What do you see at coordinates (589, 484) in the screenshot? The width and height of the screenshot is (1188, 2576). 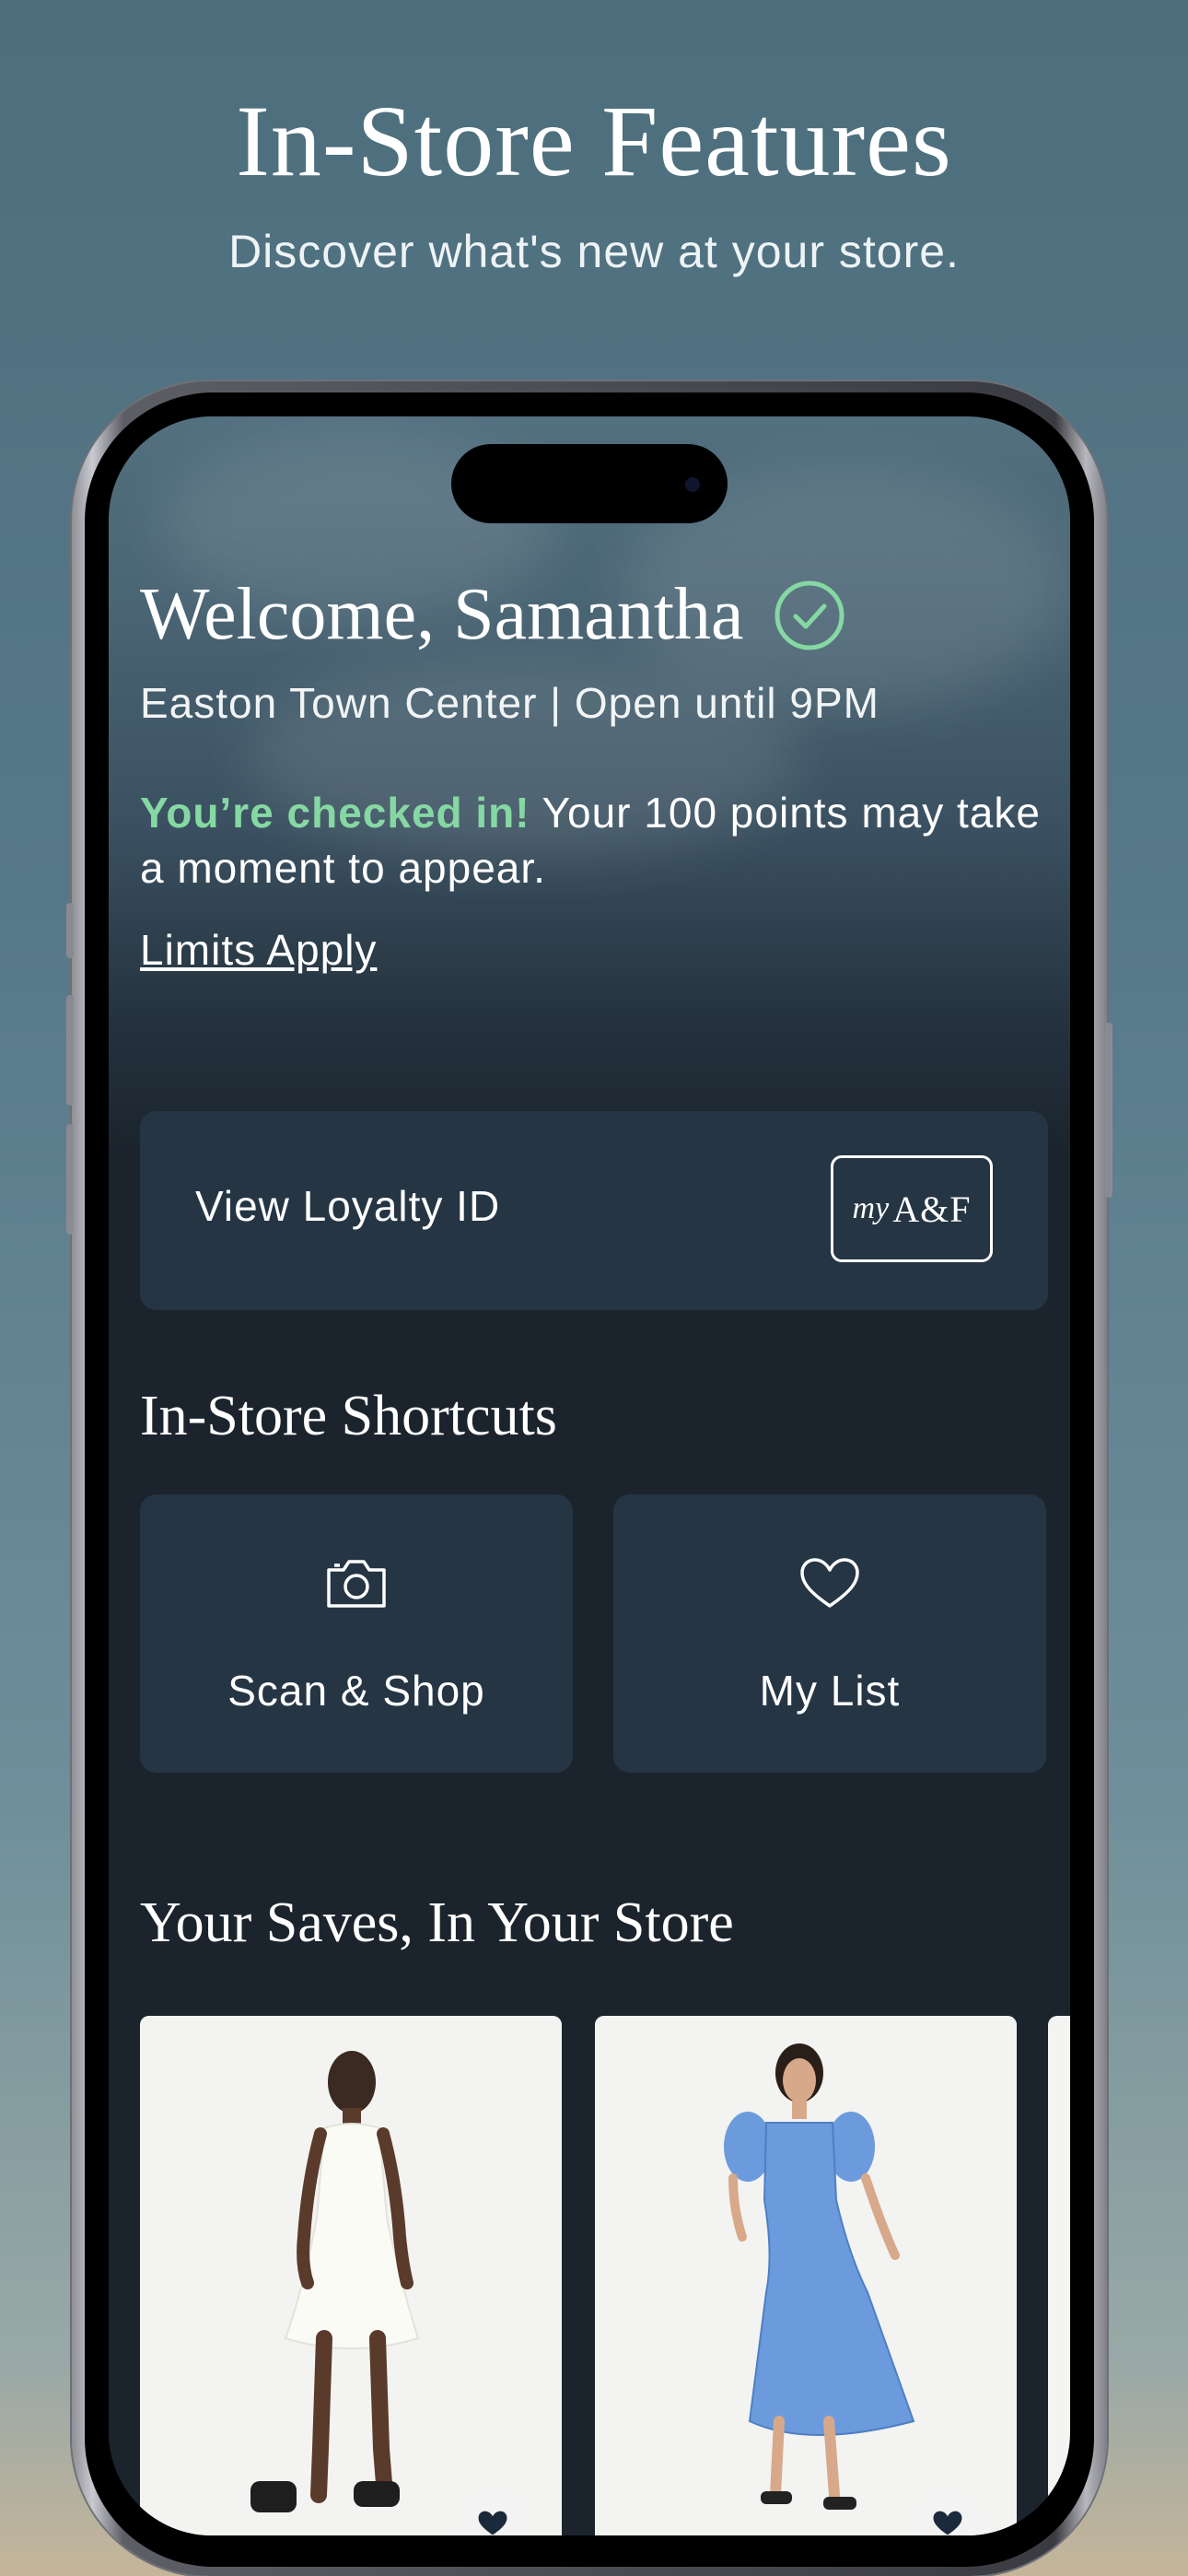 I see `dynamic-island` at bounding box center [589, 484].